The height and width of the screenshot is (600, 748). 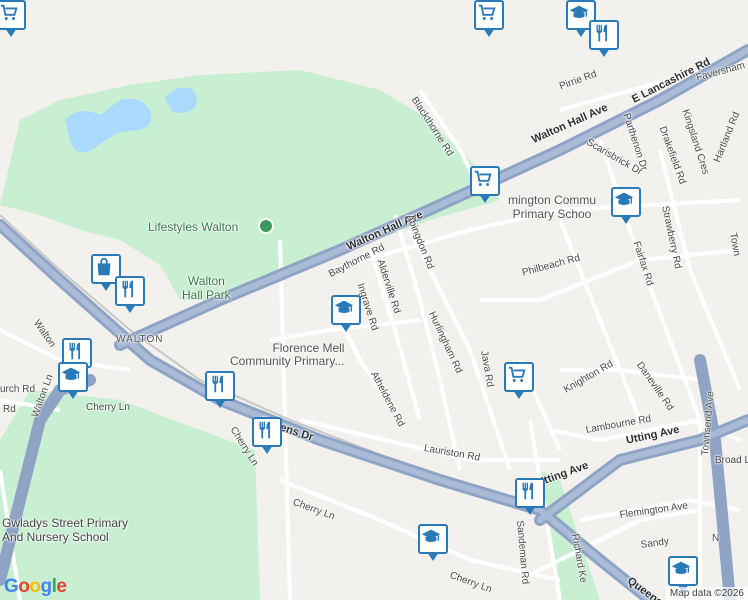 I want to click on poi-label-lemington: mington Commu Primary Schoo, so click(x=552, y=207).